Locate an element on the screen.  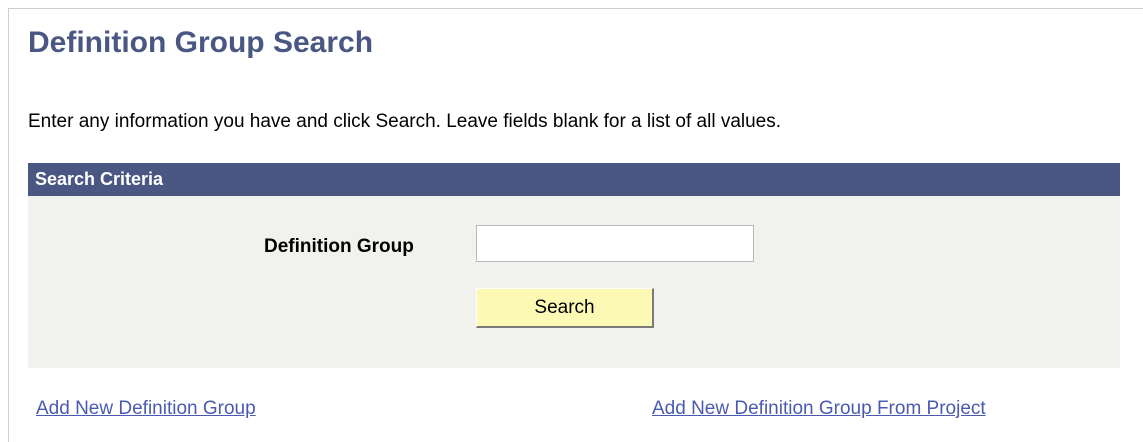
definition-group-input is located at coordinates (615, 243).